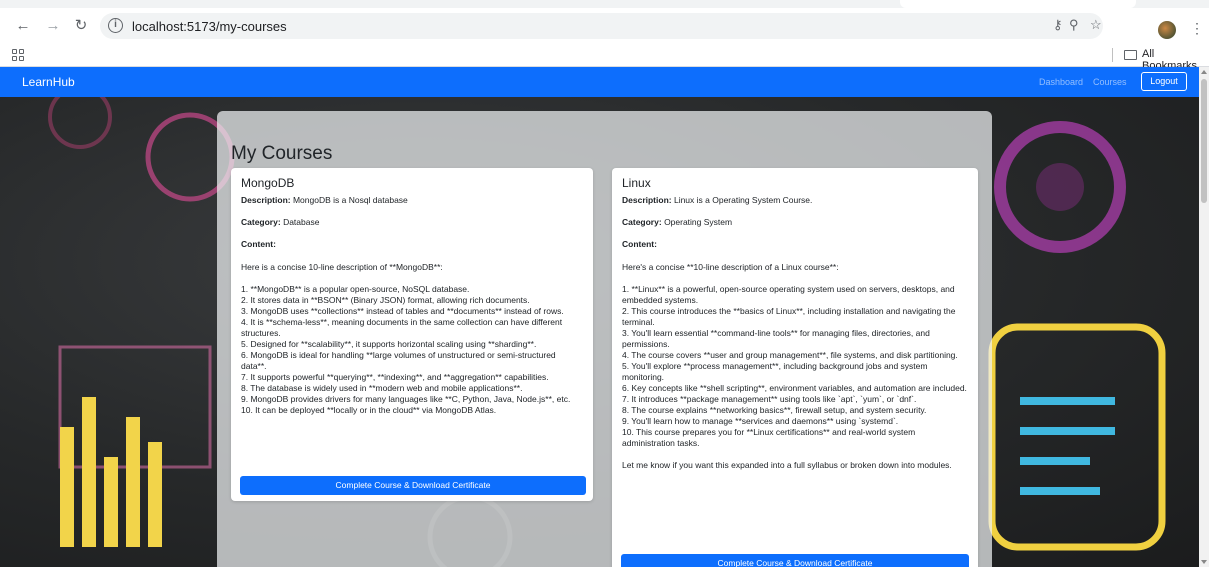 The height and width of the screenshot is (567, 1209). I want to click on site-info-icon: i, so click(115, 25).